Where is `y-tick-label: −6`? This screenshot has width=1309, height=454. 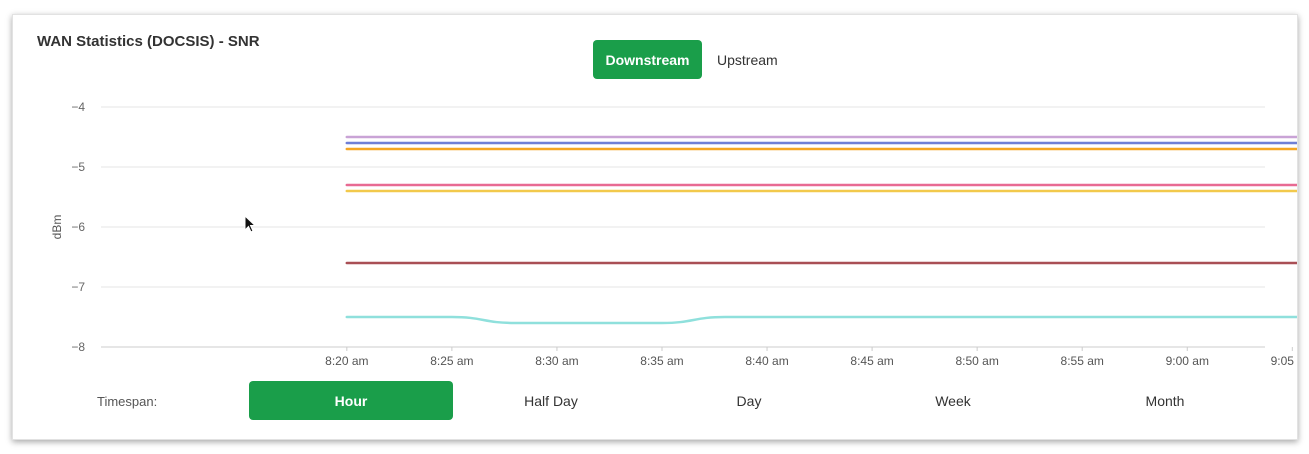 y-tick-label: −6 is located at coordinates (78, 227).